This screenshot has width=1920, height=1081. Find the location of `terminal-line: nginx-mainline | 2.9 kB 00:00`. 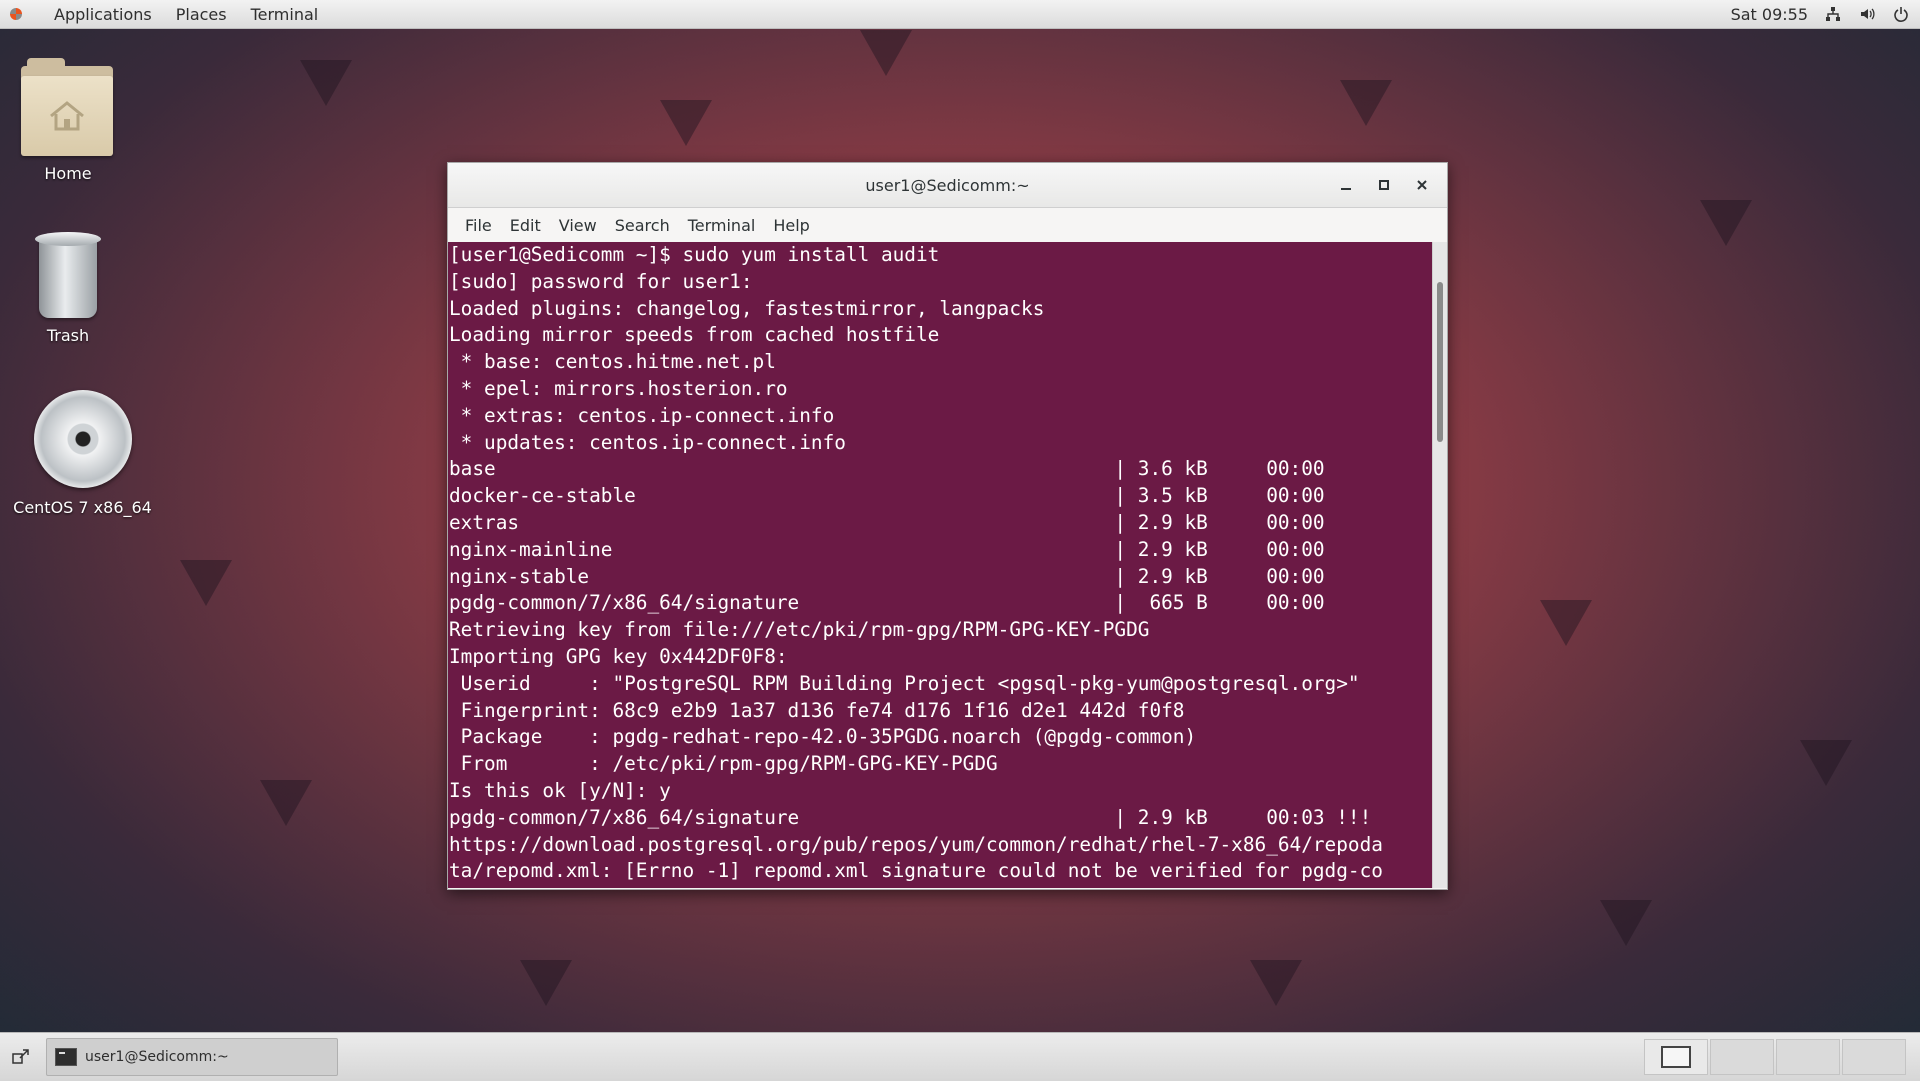

terminal-line: nginx-mainline | 2.9 kB 00:00 is located at coordinates (887, 549).